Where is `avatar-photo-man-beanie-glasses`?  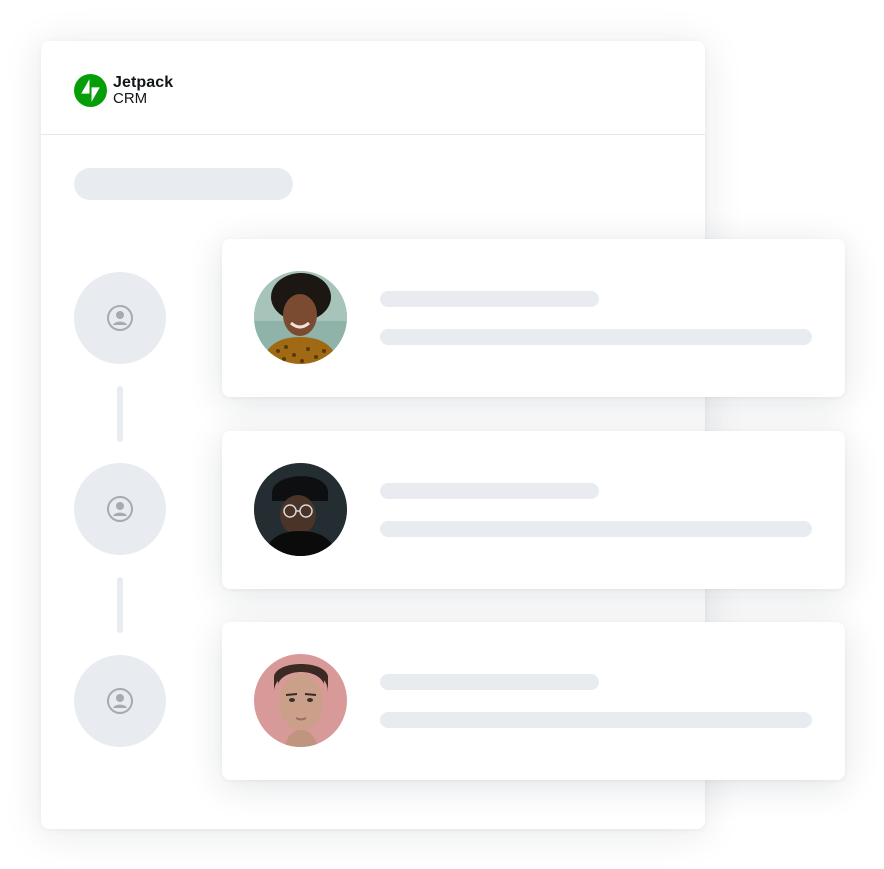 avatar-photo-man-beanie-glasses is located at coordinates (300, 509).